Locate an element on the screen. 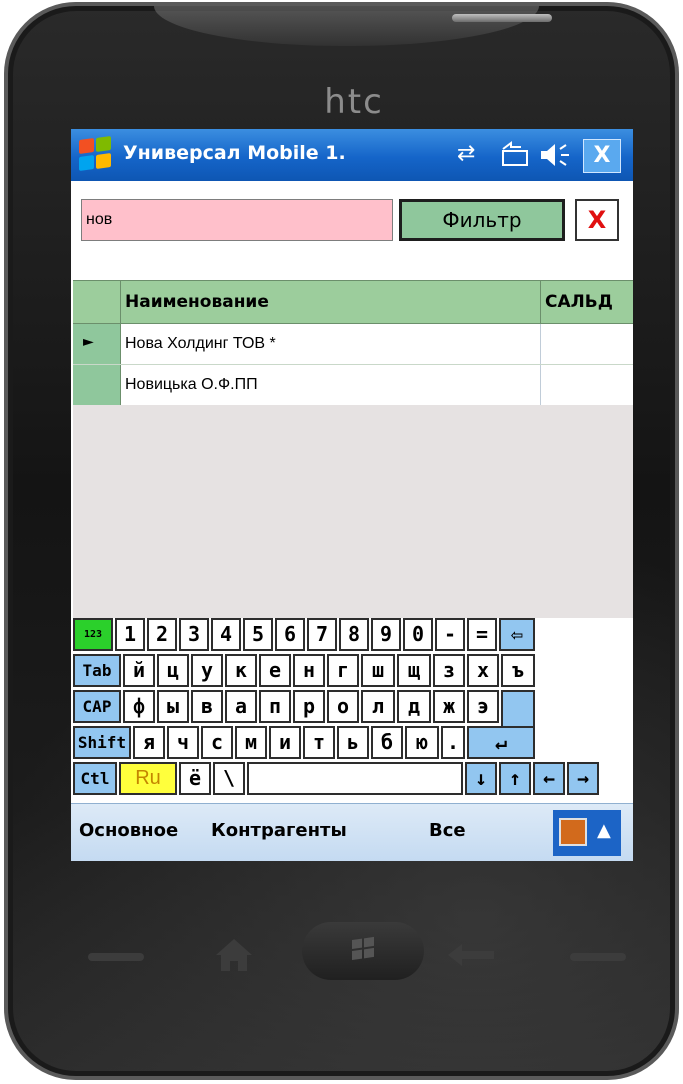  clear-filter-button: X is located at coordinates (597, 220).